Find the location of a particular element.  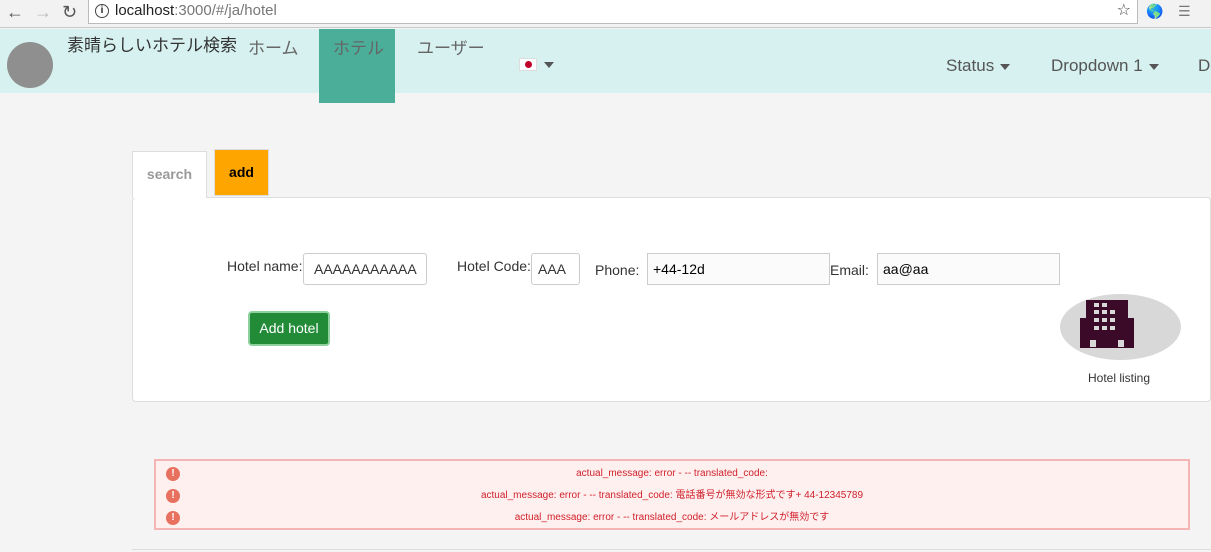

hotel-name-input: AAAAAAAAAAA is located at coordinates (365, 269).